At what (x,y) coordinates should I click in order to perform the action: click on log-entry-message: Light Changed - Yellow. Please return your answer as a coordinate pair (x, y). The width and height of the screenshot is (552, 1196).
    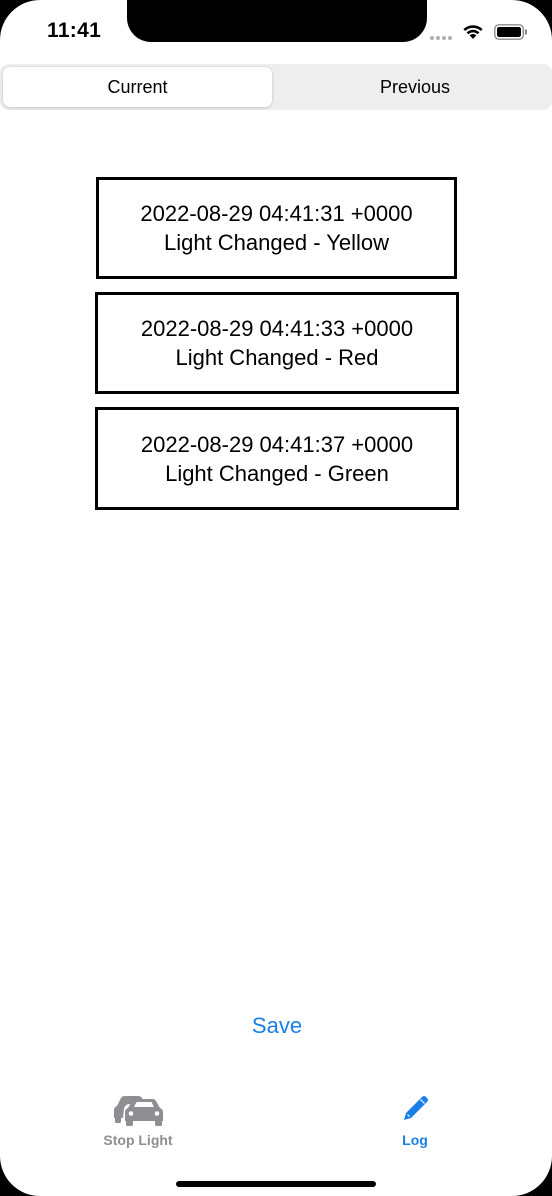
    Looking at the image, I should click on (276, 242).